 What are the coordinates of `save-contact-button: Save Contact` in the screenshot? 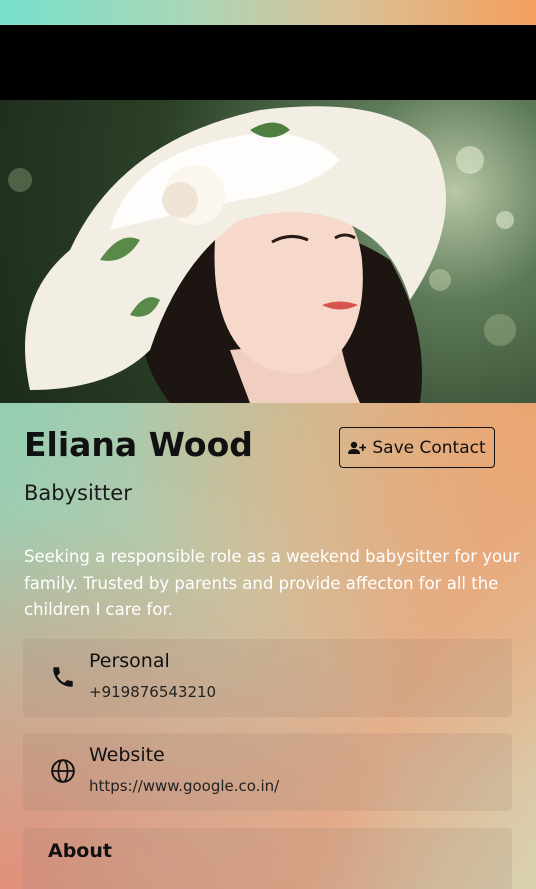 It's located at (417, 447).